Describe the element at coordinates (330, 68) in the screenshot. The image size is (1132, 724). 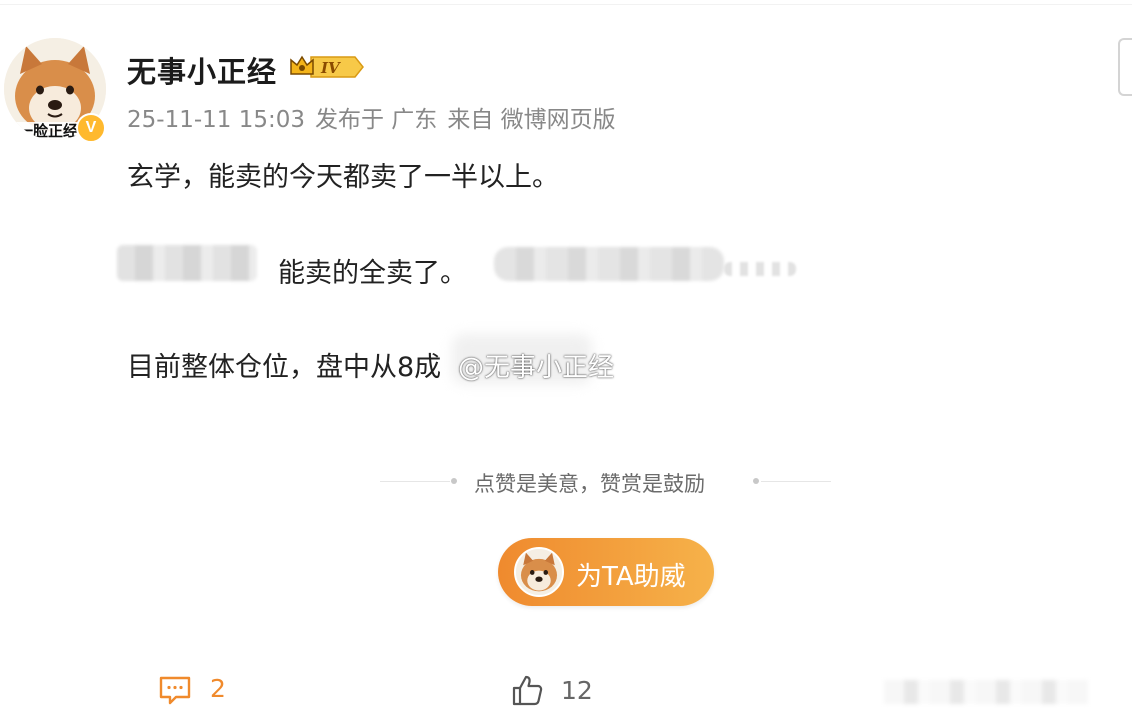
I see `level-text: IV` at that location.